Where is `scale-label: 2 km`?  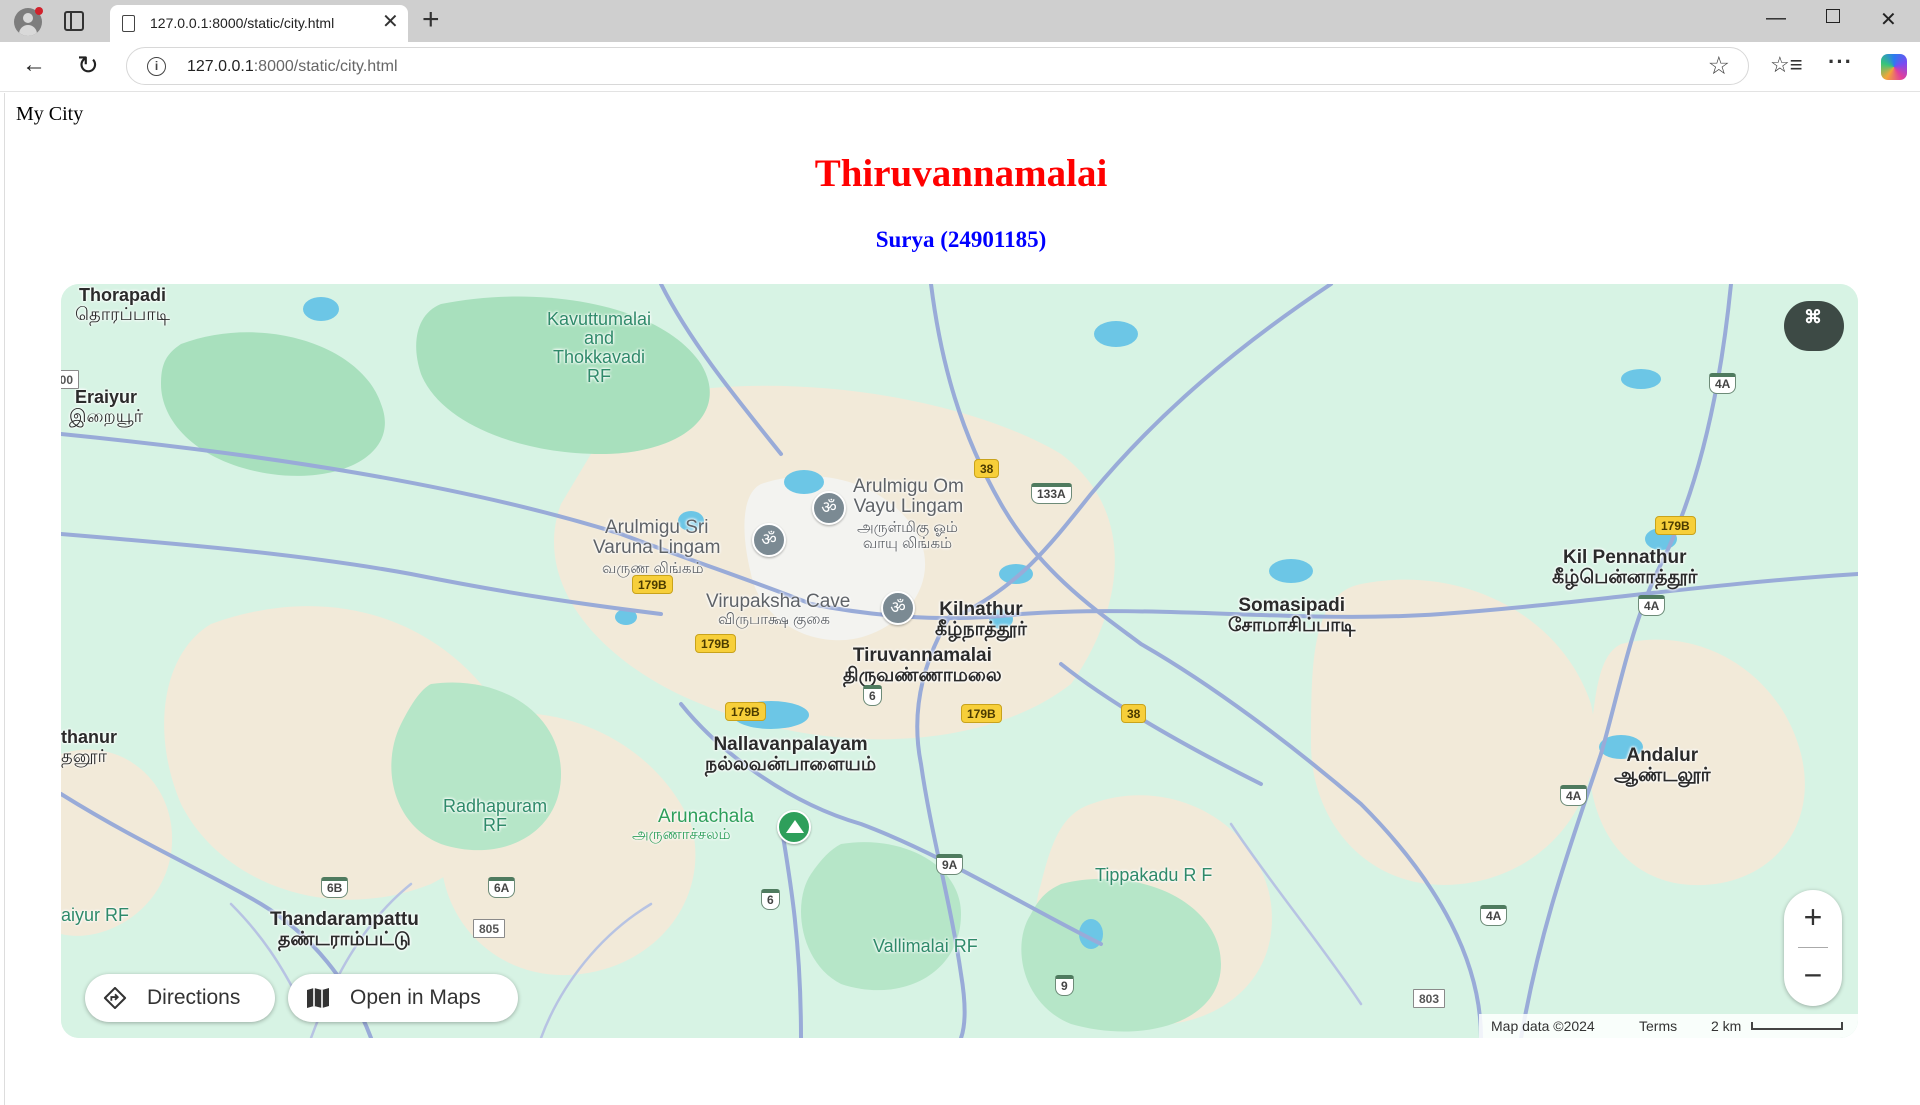 scale-label: 2 km is located at coordinates (1726, 1026).